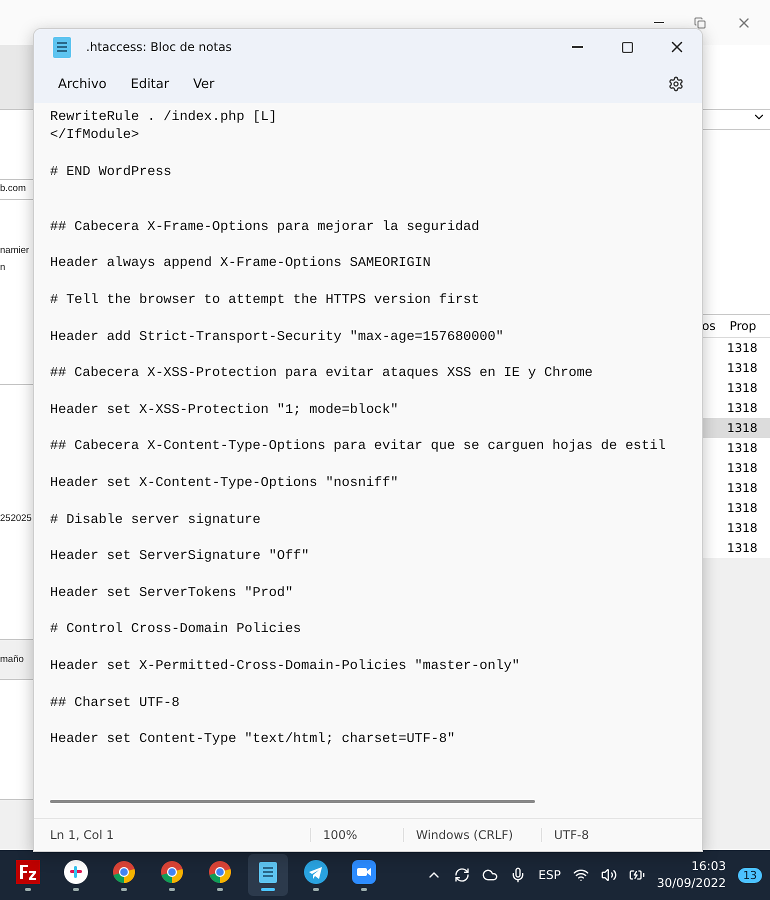 Image resolution: width=770 pixels, height=900 pixels. Describe the element at coordinates (601, 835) in the screenshot. I see `status-text: UTF-8` at that location.